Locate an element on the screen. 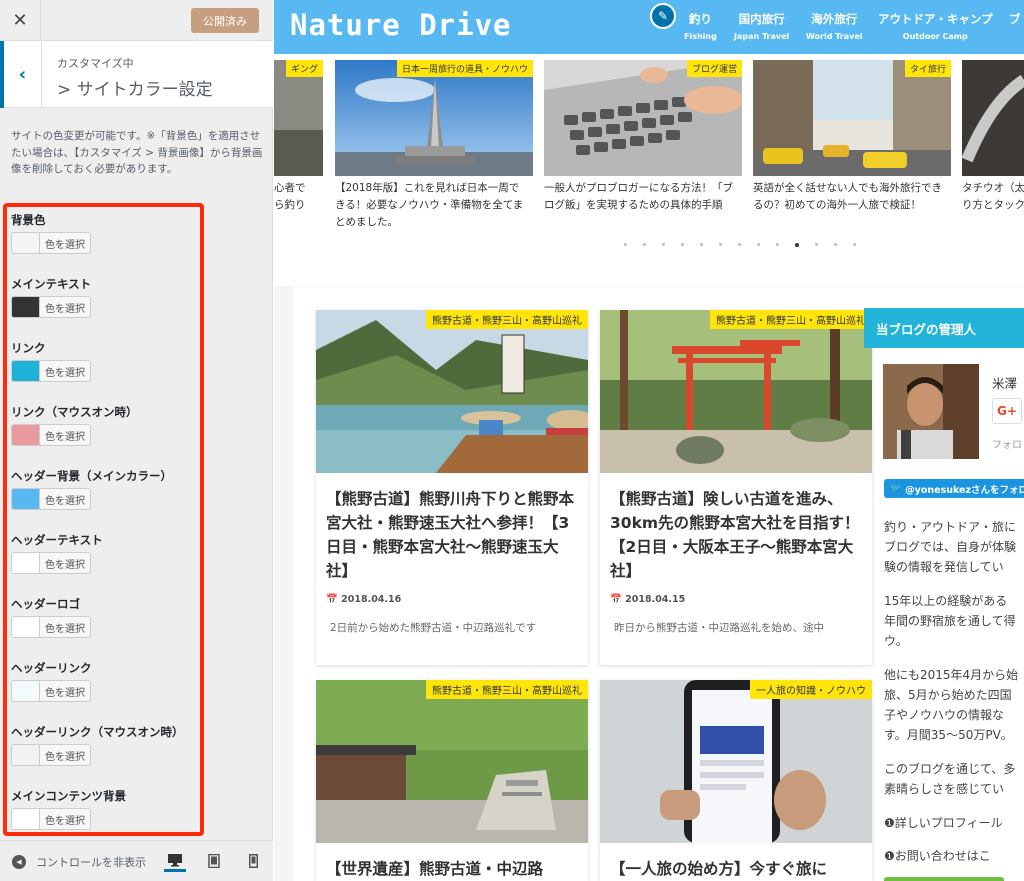 The width and height of the screenshot is (1024, 881). color-control: メインテキスト 色を選択 is located at coordinates (51, 297).